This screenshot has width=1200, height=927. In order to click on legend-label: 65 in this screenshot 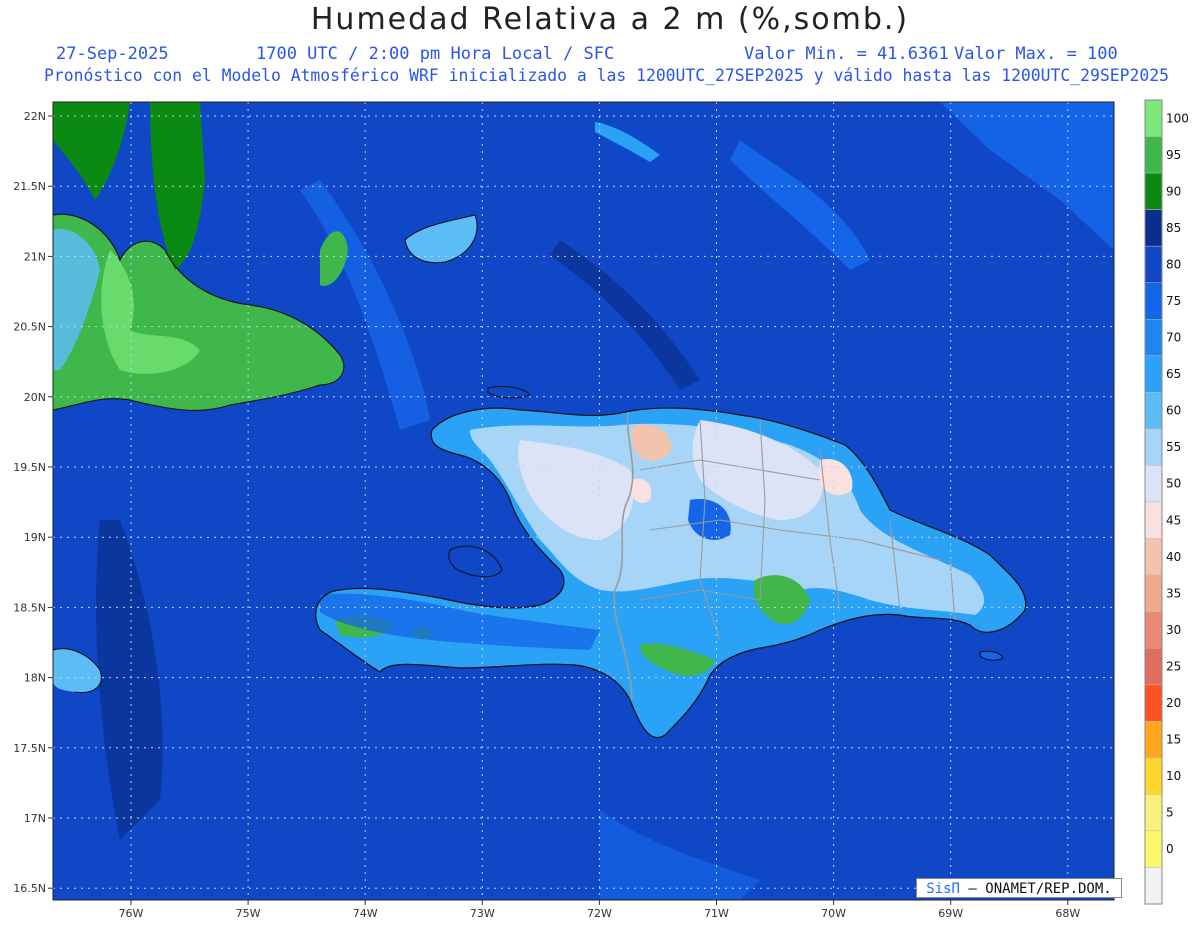, I will do `click(1173, 374)`.